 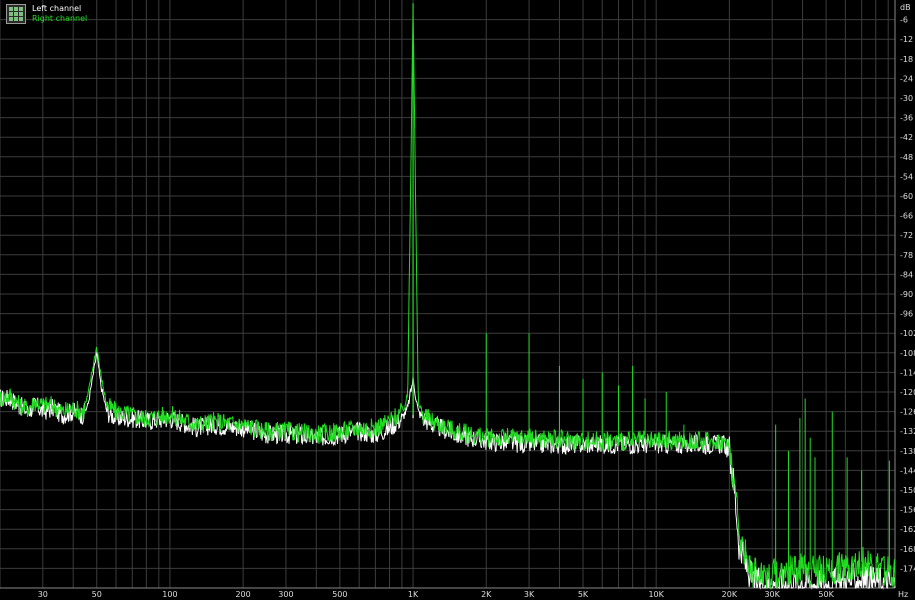 I want to click on legend-labels: Left channel Right channel, so click(x=59, y=14).